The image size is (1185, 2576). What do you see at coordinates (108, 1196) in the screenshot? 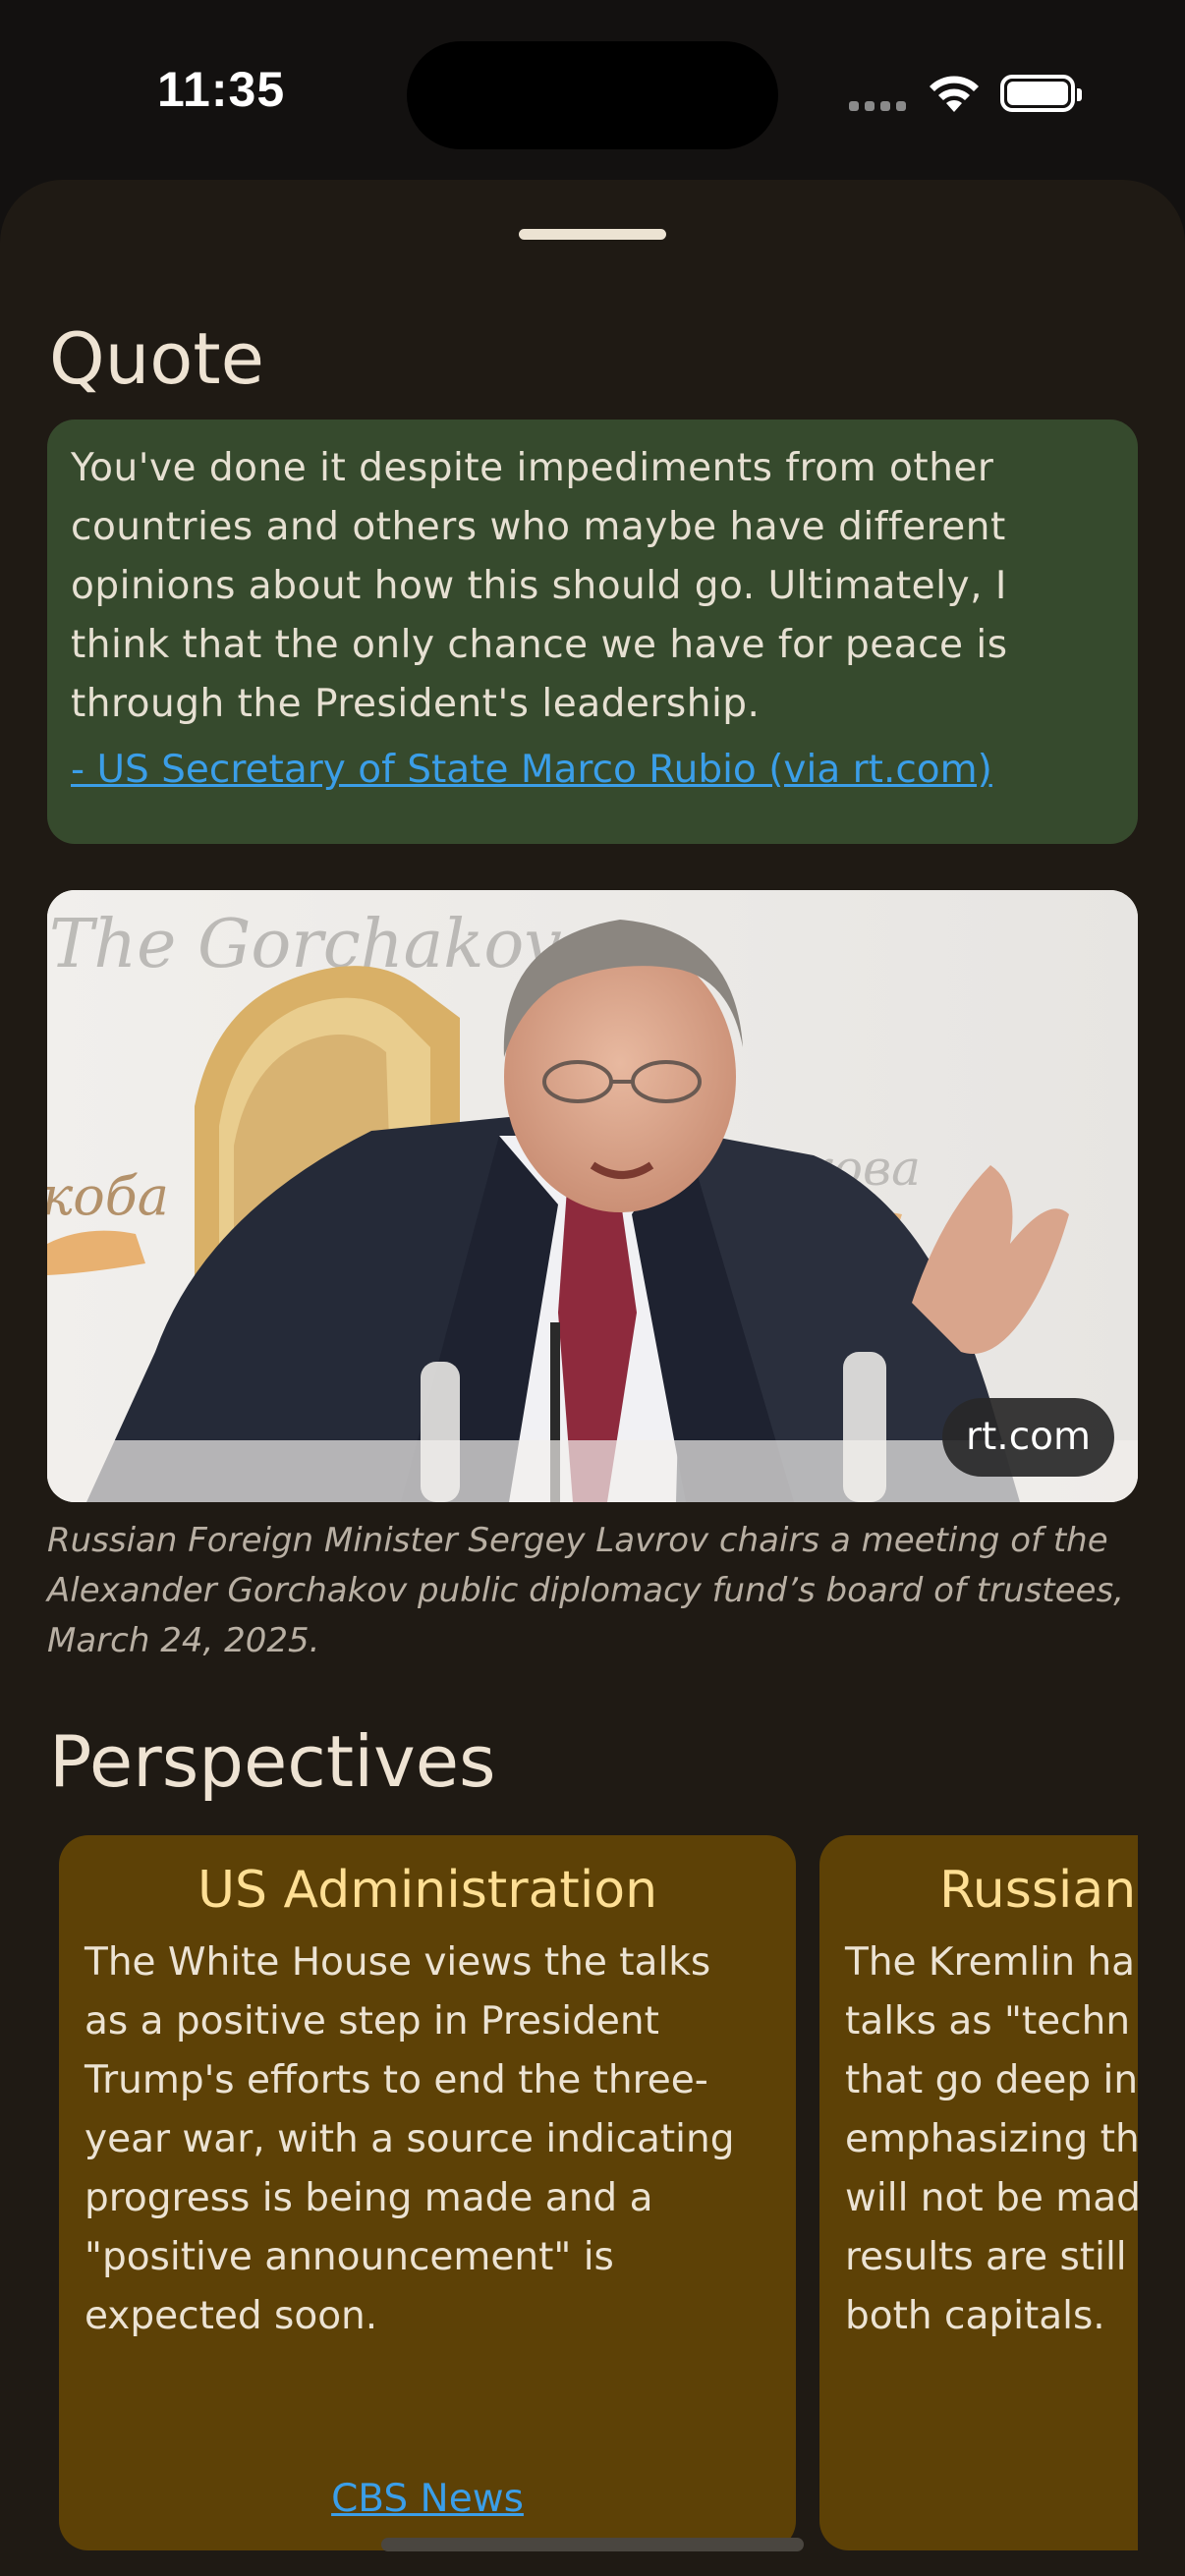
I see `backdrop-text-mid-left: коба` at bounding box center [108, 1196].